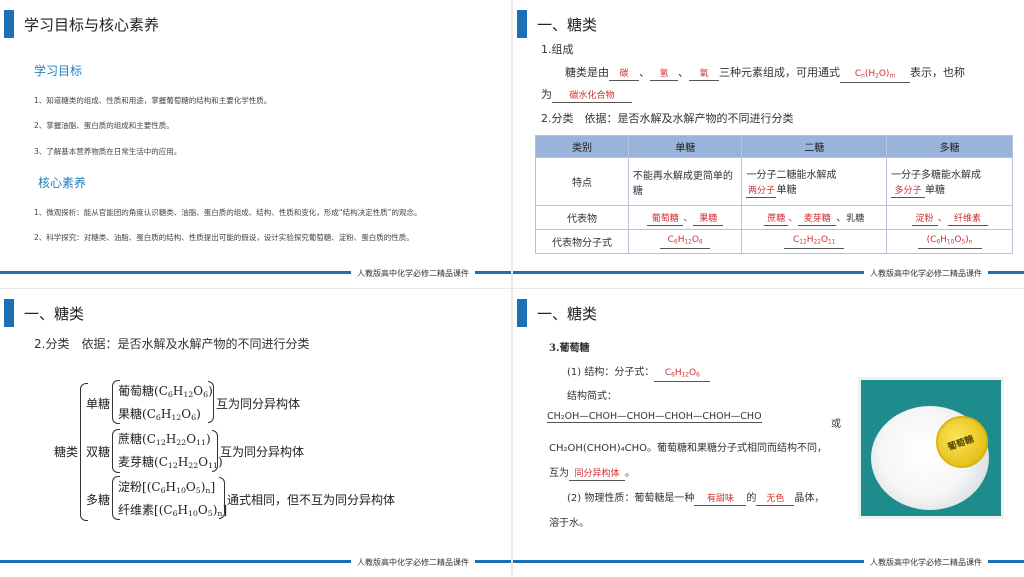 The height and width of the screenshot is (577, 1024). What do you see at coordinates (639, 373) in the screenshot?
I see `structure-line: (1) 结构：分子式： C6H12O6` at bounding box center [639, 373].